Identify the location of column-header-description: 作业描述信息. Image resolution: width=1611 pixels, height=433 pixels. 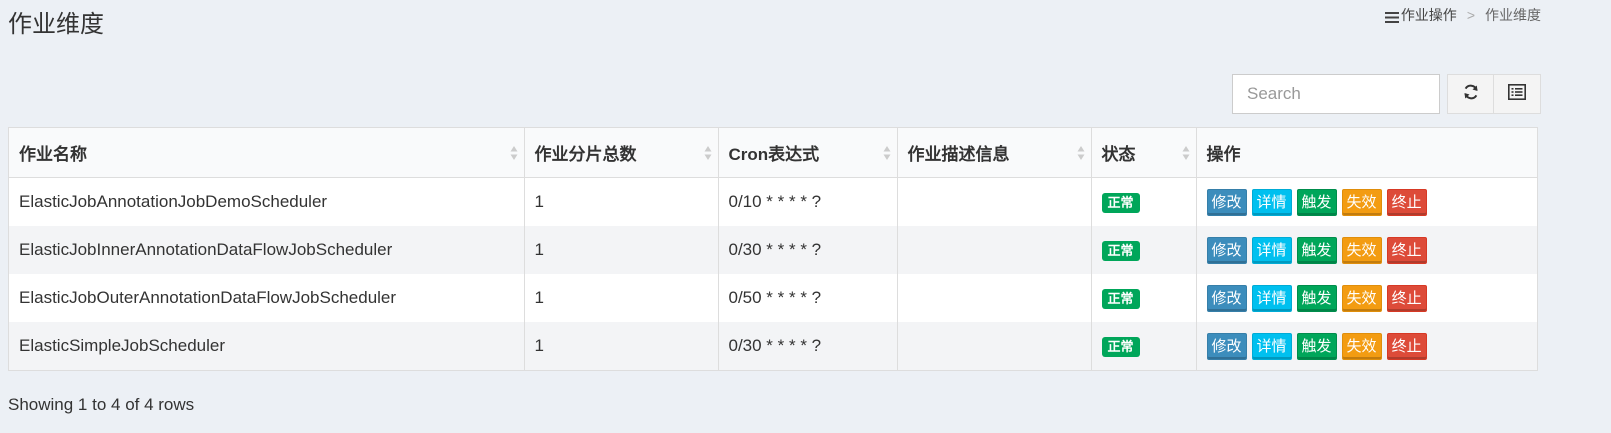
(994, 153).